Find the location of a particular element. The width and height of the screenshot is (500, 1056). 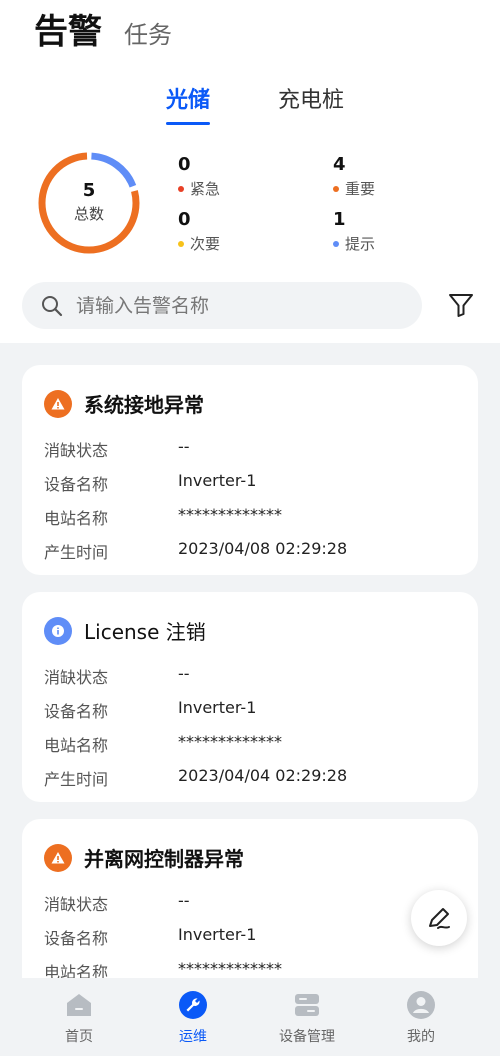

alarm-title: License 注销 is located at coordinates (145, 632).